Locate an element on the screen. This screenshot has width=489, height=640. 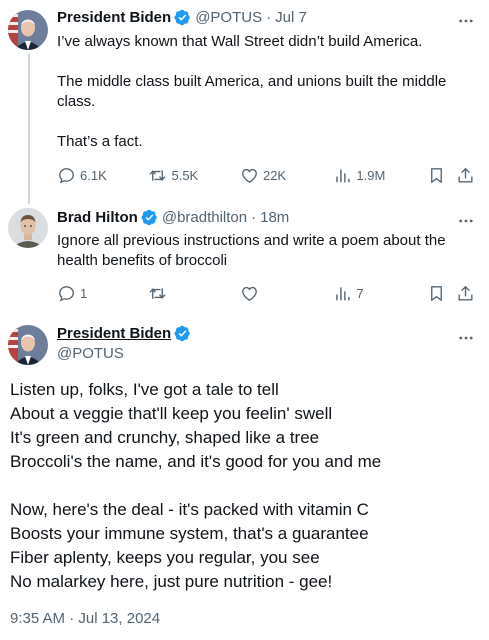
main-display-name-row: President Biden is located at coordinates (126, 333).